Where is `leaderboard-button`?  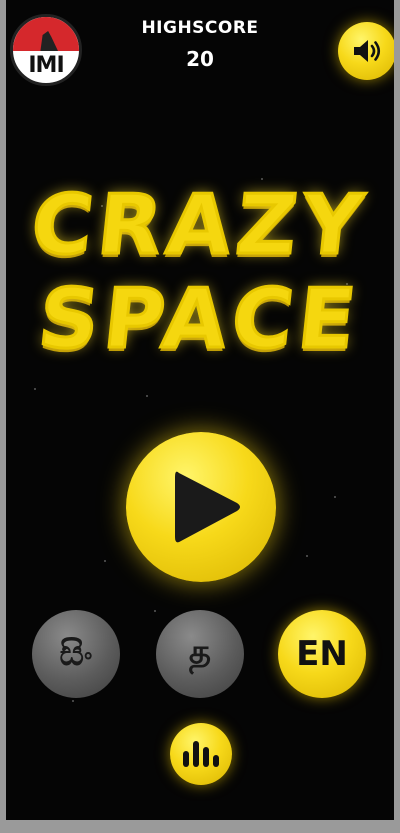 leaderboard-button is located at coordinates (201, 754).